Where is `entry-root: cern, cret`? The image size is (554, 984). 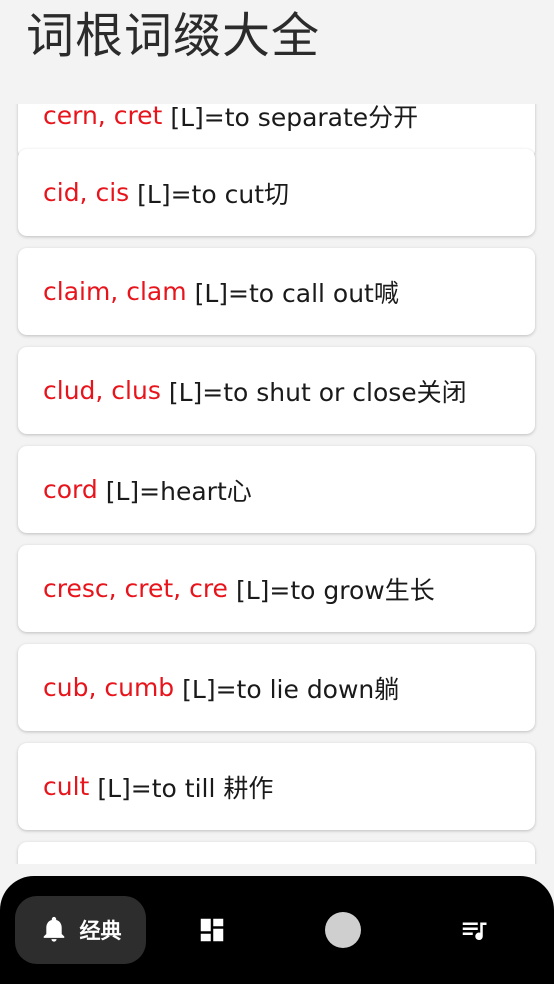 entry-root: cern, cret is located at coordinates (103, 117).